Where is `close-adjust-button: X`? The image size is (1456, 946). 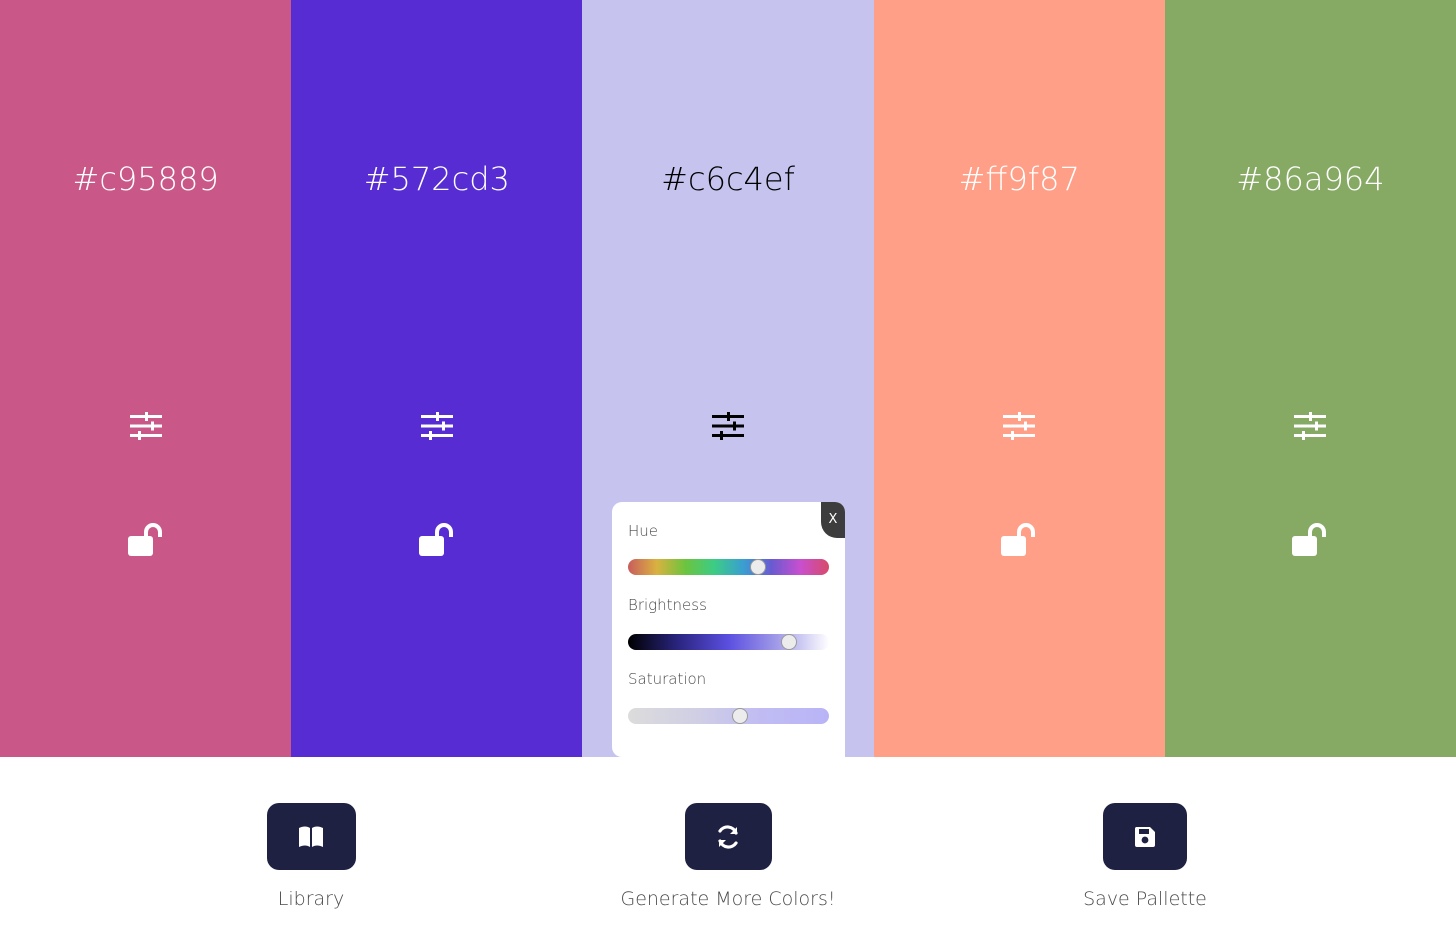
close-adjust-button: X is located at coordinates (833, 520).